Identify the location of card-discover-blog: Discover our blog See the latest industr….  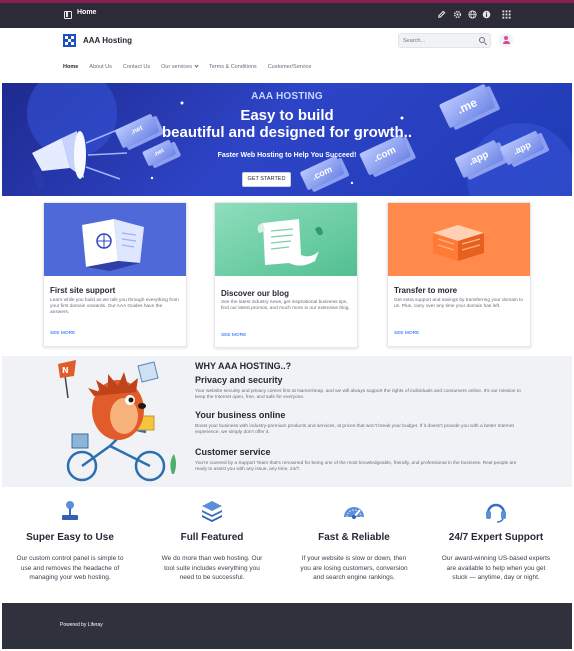
(286, 275).